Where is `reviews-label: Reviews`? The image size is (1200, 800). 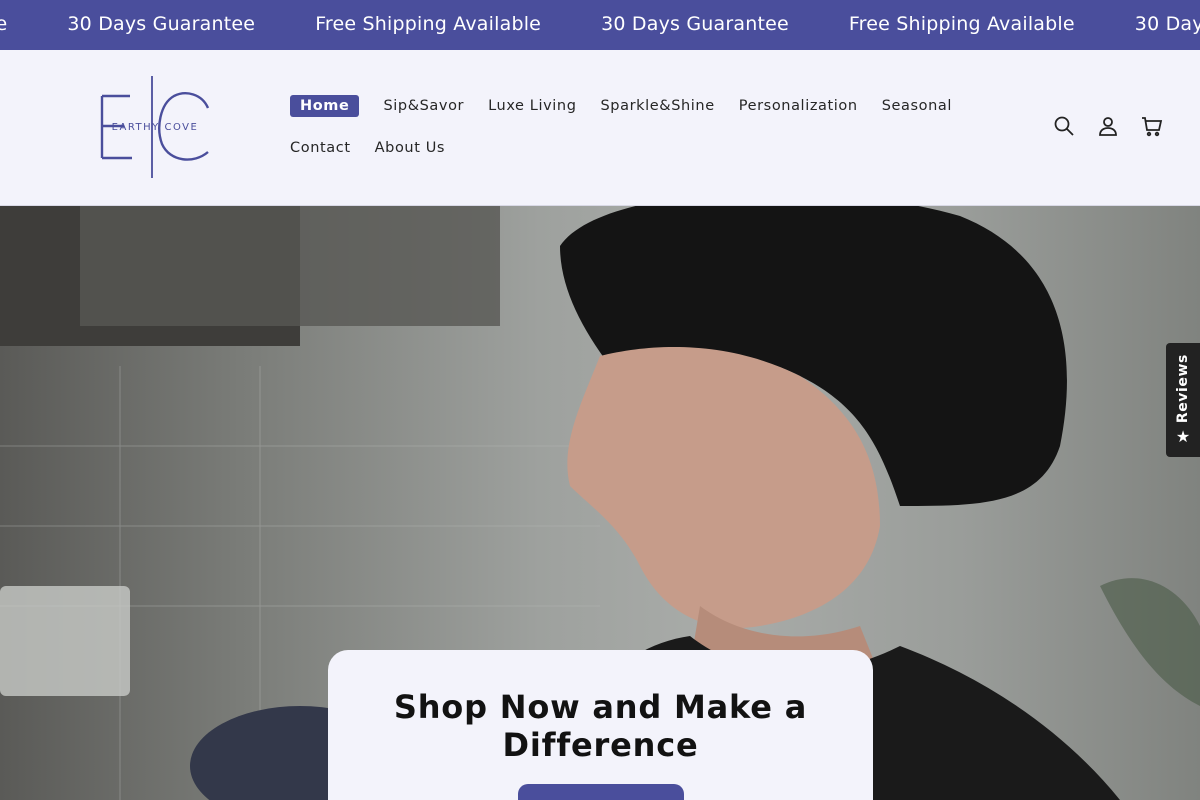 reviews-label: Reviews is located at coordinates (1183, 388).